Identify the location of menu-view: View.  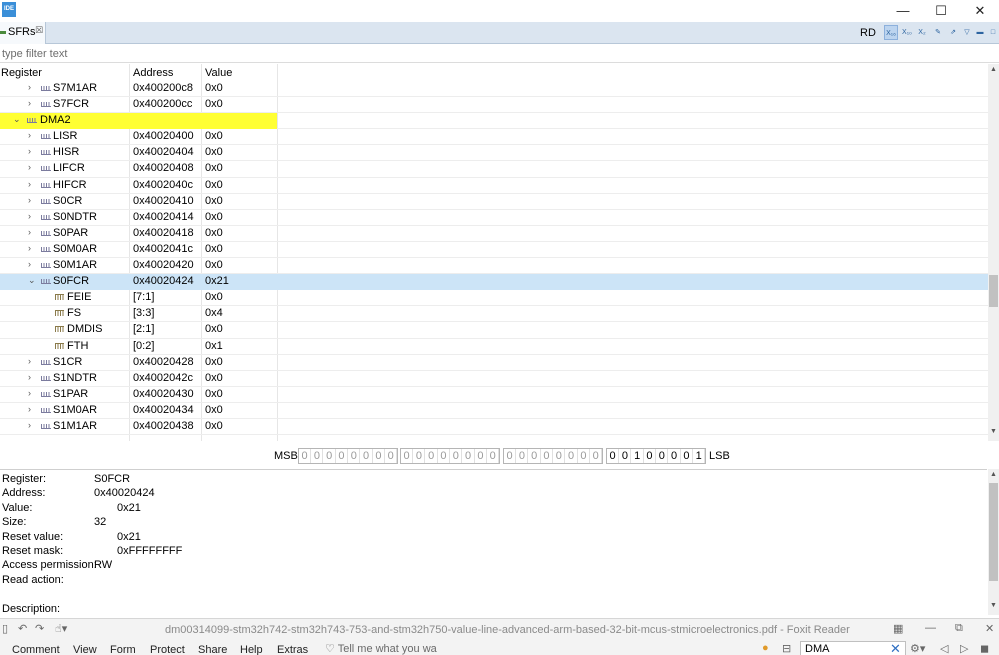
(85, 649).